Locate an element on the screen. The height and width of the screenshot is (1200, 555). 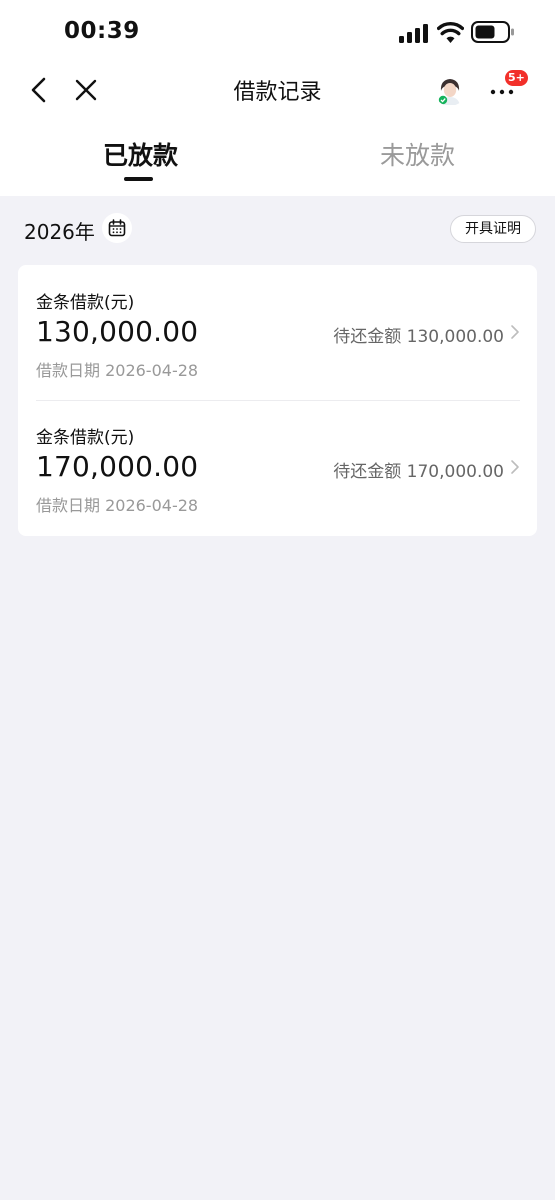
tab-not-disbursed: 未放款 is located at coordinates (417, 154).